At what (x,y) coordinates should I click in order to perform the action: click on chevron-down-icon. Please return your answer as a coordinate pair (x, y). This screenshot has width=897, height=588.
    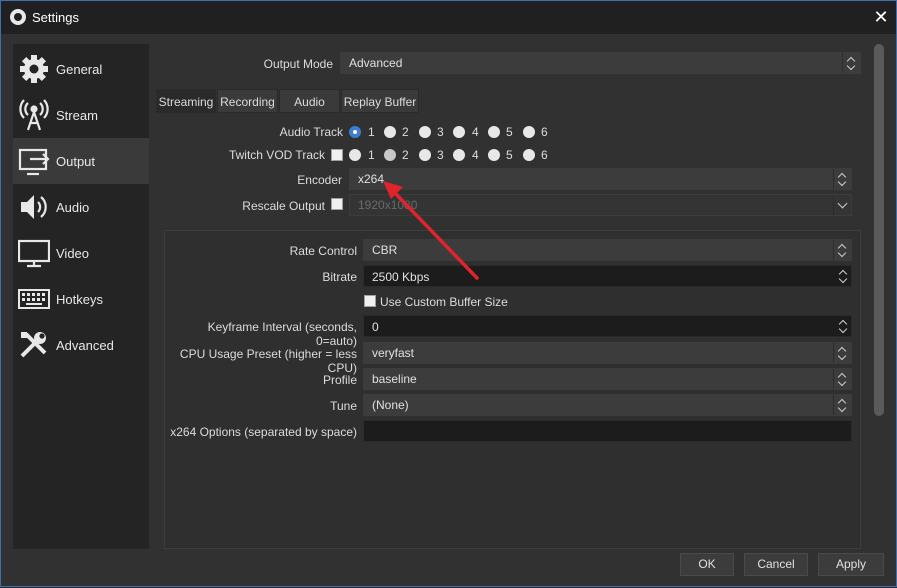
    Looking at the image, I should click on (842, 205).